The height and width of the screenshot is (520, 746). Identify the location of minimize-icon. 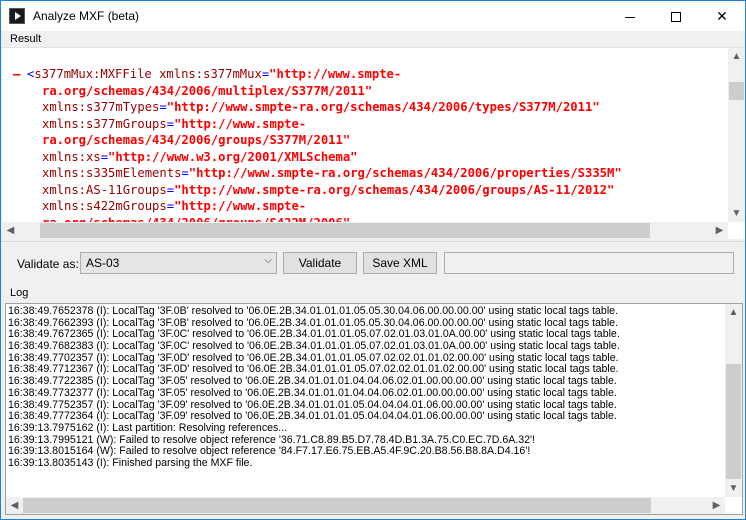
(630, 17).